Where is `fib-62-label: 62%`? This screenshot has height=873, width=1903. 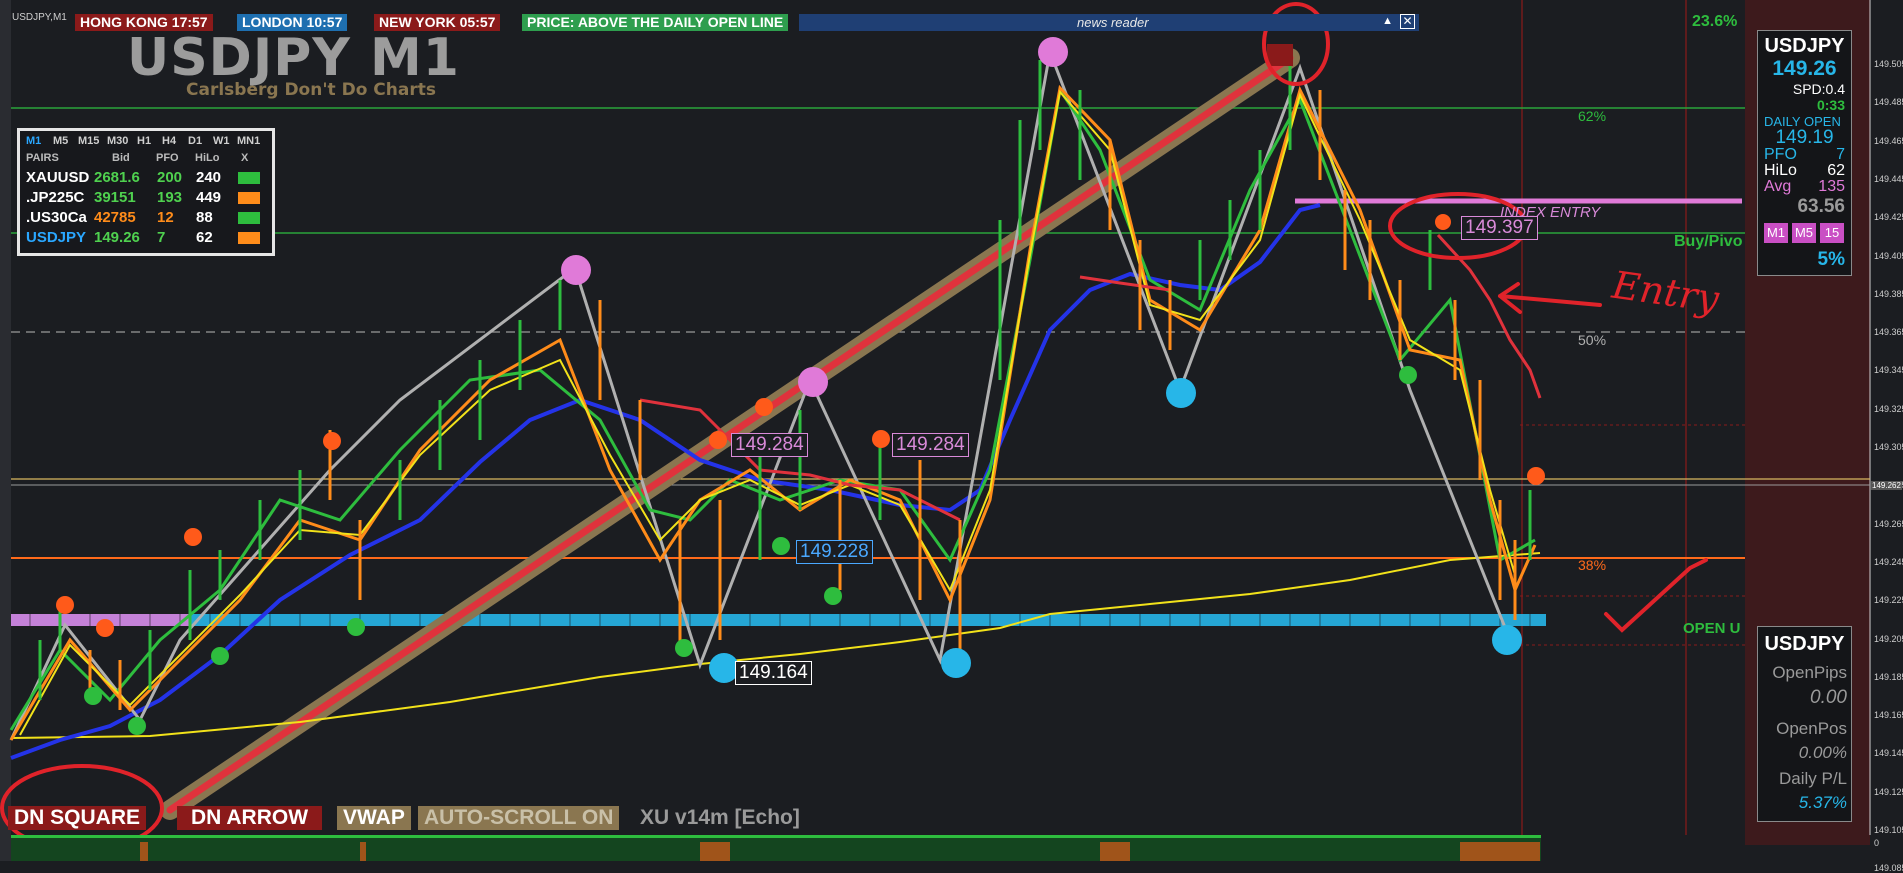
fib-62-label: 62% is located at coordinates (1592, 116).